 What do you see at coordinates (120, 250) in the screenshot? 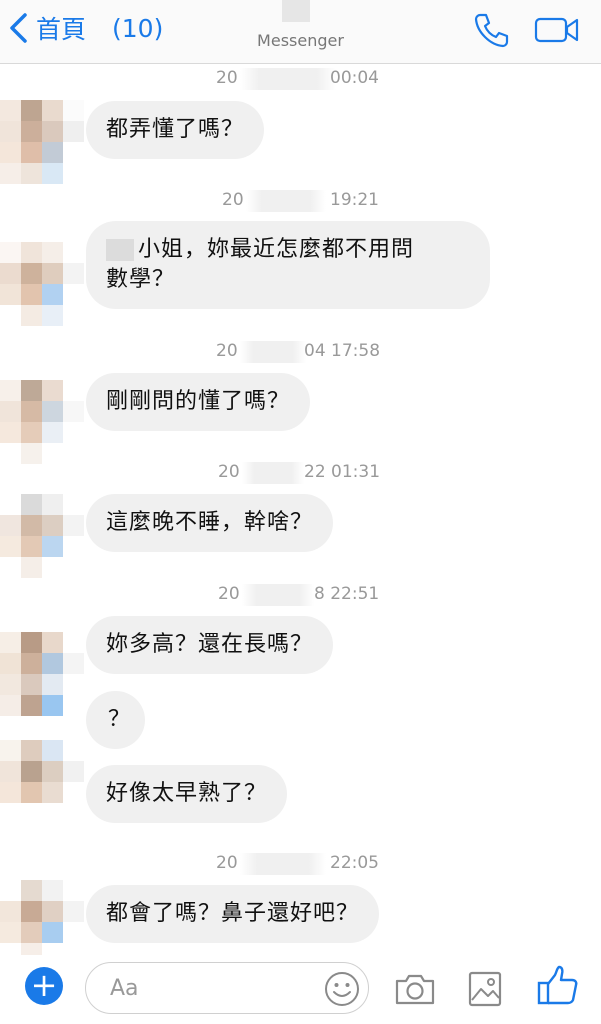
I see `redacted-name` at bounding box center [120, 250].